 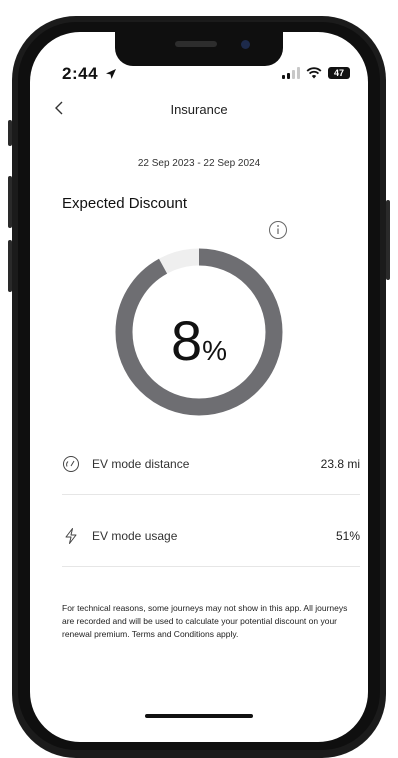 What do you see at coordinates (388, 240) in the screenshot?
I see `power-button` at bounding box center [388, 240].